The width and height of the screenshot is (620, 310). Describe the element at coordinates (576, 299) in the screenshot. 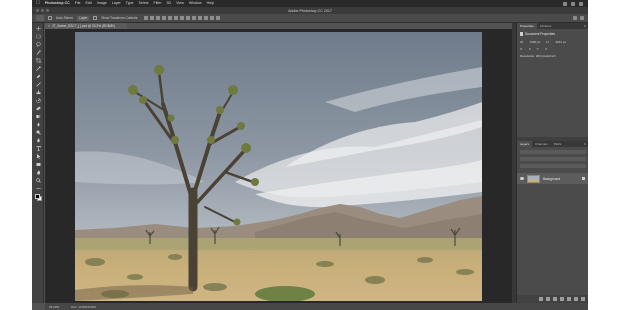

I see `new-layer-icon` at that location.